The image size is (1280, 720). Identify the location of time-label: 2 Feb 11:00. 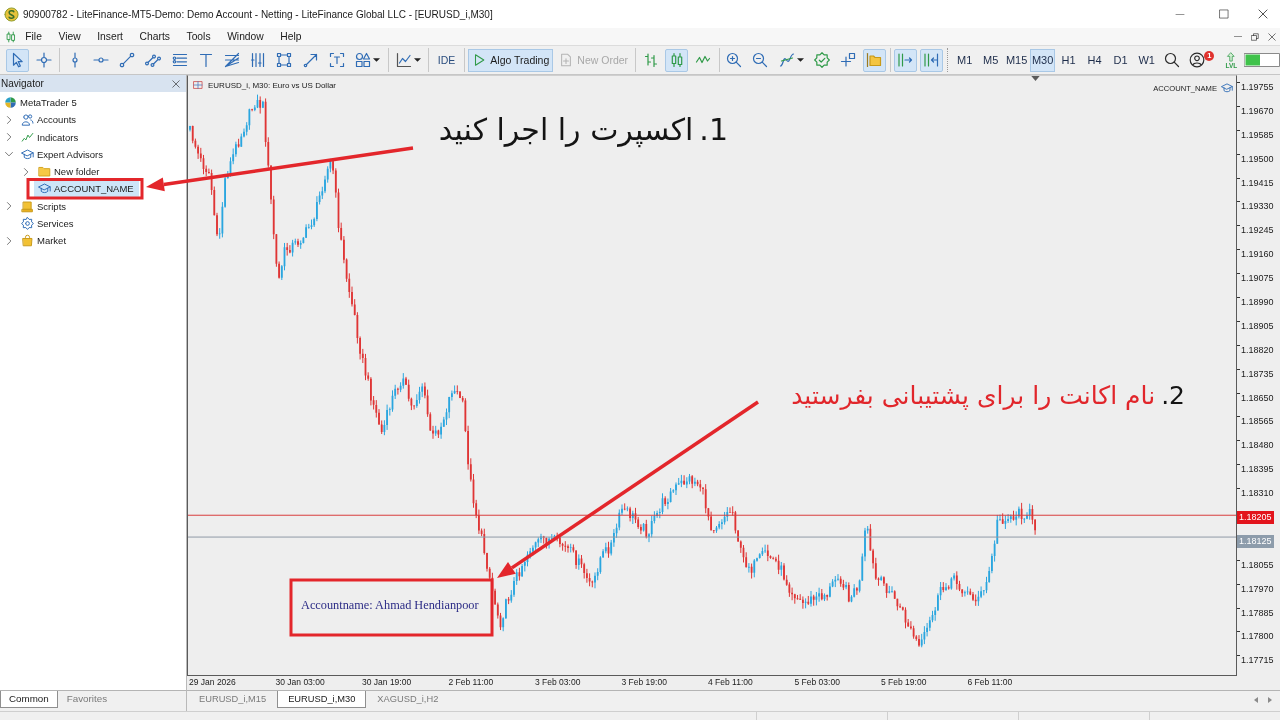
(471, 682).